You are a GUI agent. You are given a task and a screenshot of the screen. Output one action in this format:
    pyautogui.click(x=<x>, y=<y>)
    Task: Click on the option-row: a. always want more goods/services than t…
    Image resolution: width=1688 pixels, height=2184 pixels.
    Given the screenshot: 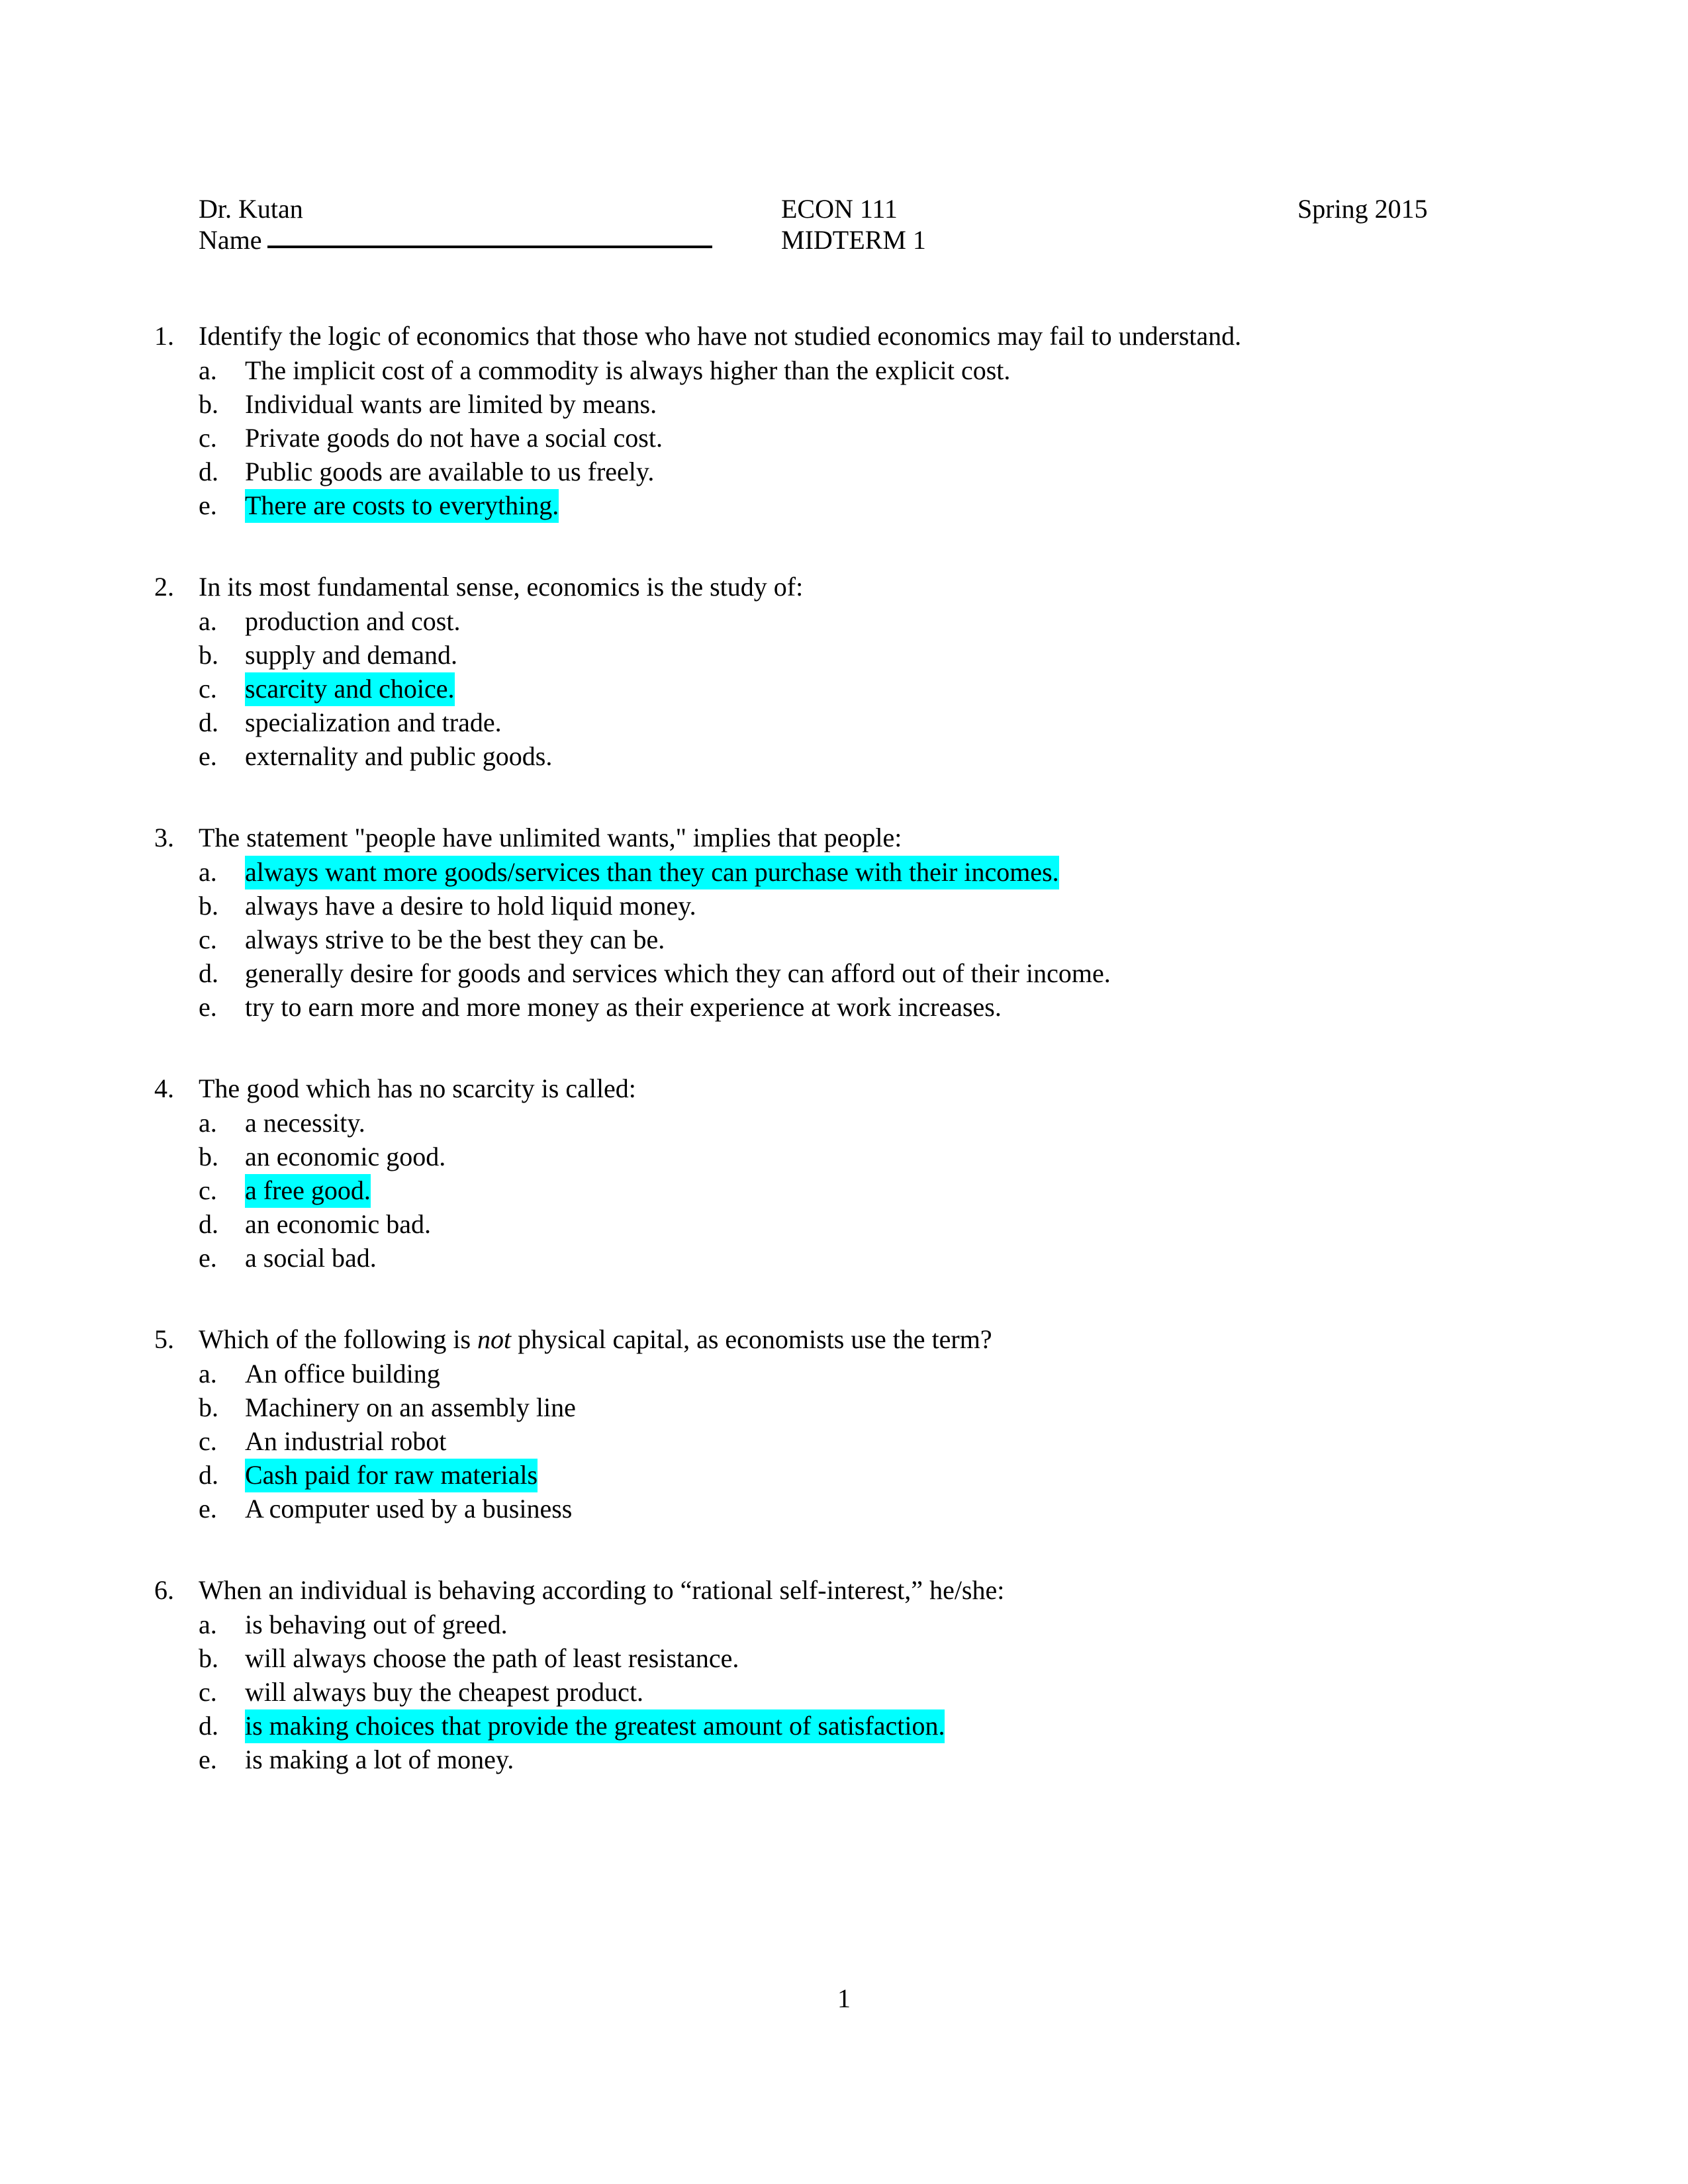 What is the action you would take?
    pyautogui.click(x=844, y=872)
    